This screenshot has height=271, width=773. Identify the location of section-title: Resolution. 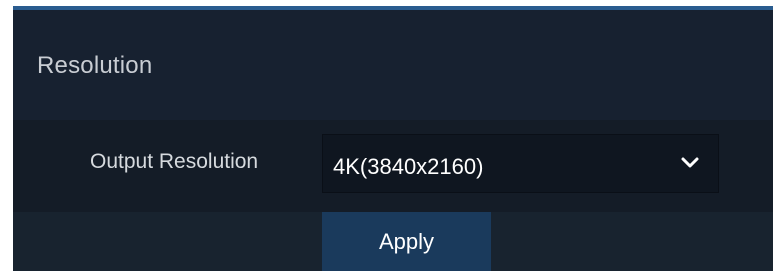
(95, 65).